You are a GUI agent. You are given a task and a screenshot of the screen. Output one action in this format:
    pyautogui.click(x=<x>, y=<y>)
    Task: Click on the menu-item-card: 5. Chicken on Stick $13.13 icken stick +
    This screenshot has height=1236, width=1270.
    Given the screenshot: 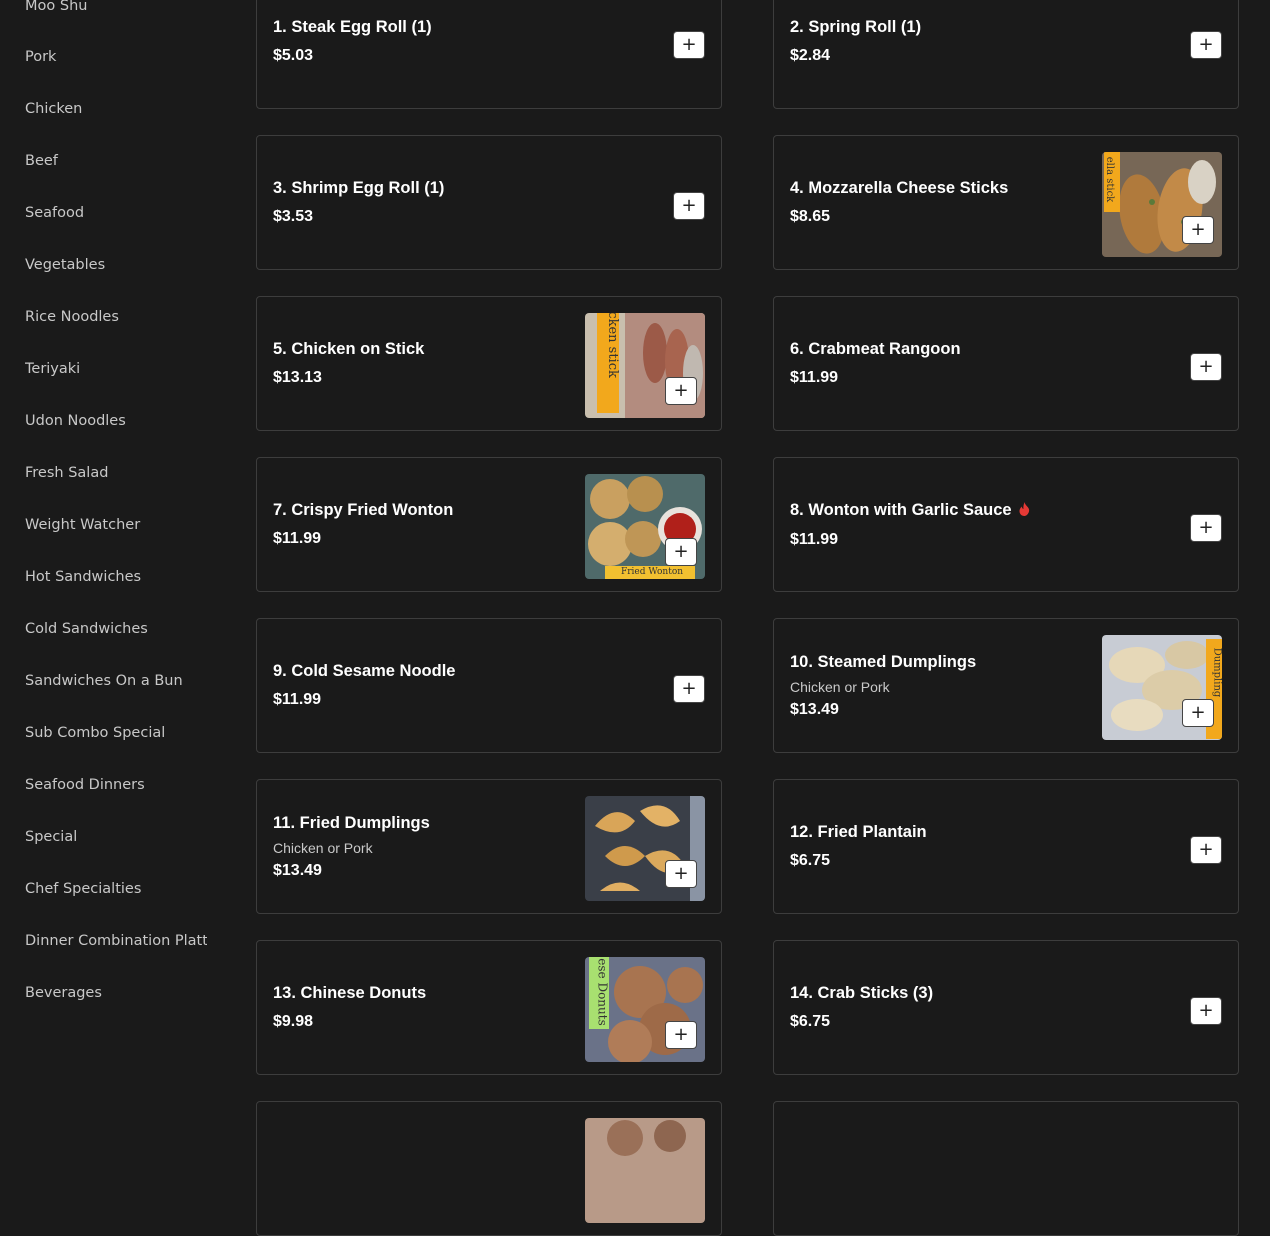 What is the action you would take?
    pyautogui.click(x=489, y=363)
    